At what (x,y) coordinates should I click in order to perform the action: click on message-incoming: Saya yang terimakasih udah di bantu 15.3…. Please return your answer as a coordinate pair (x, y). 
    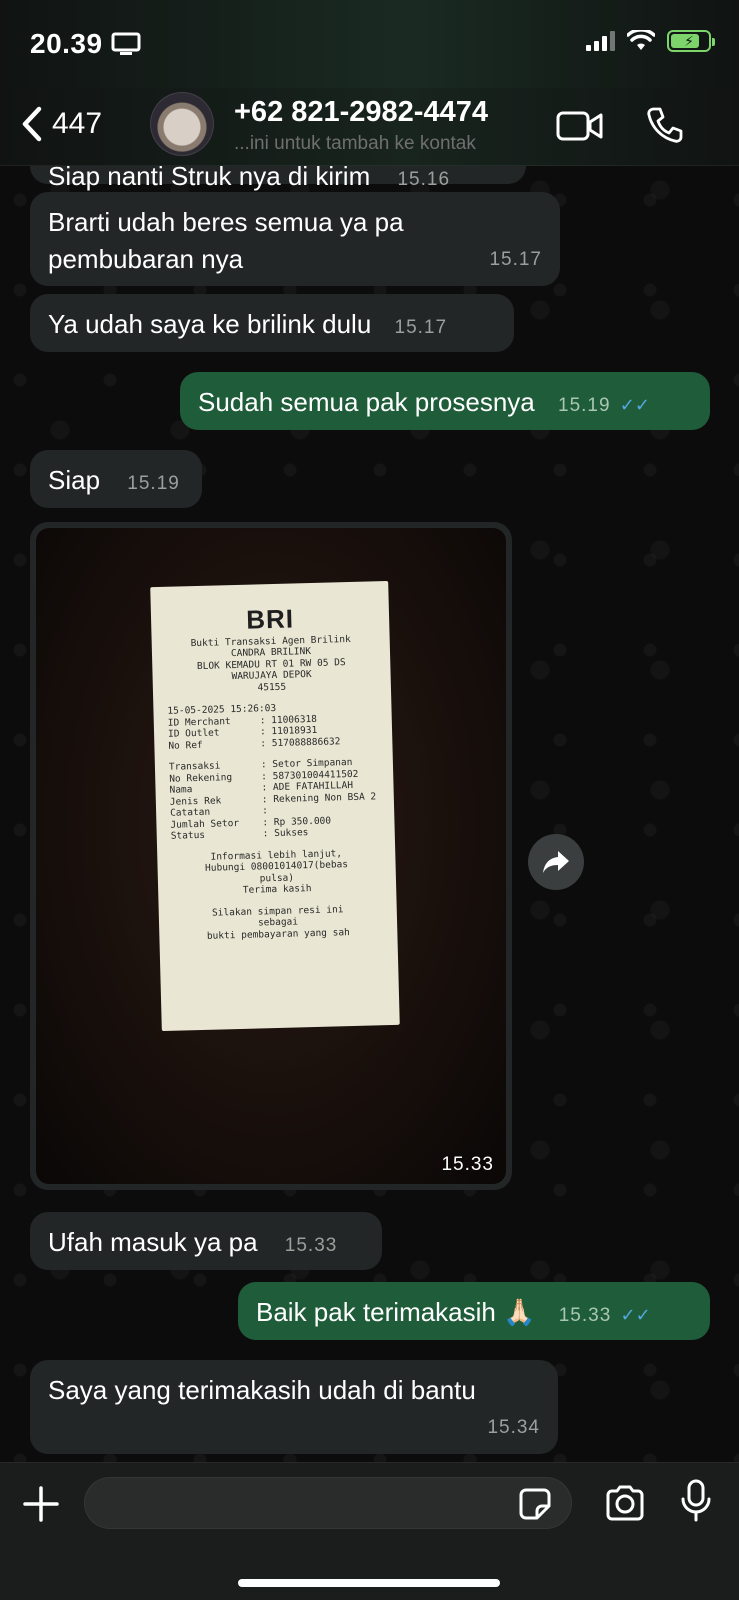
    Looking at the image, I should click on (294, 1407).